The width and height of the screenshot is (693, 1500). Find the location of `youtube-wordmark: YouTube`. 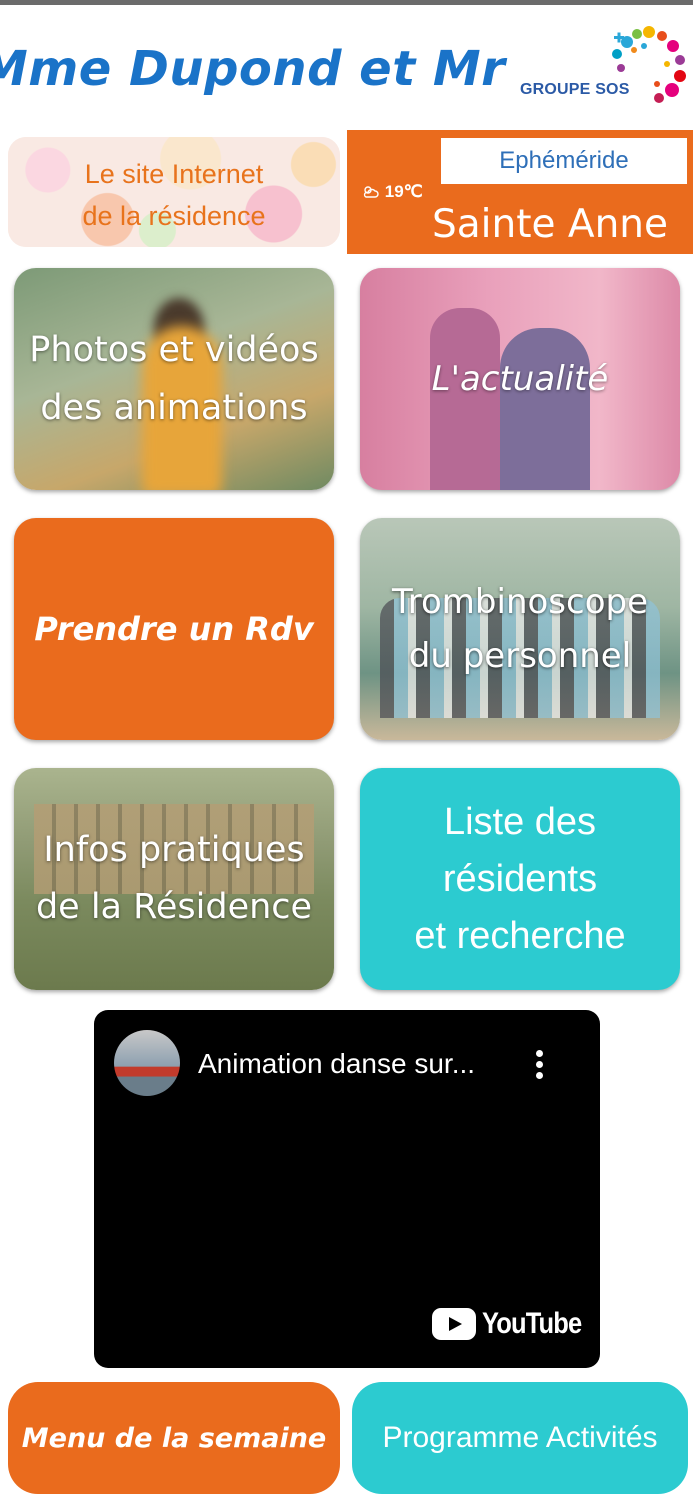

youtube-wordmark: YouTube is located at coordinates (532, 1323).